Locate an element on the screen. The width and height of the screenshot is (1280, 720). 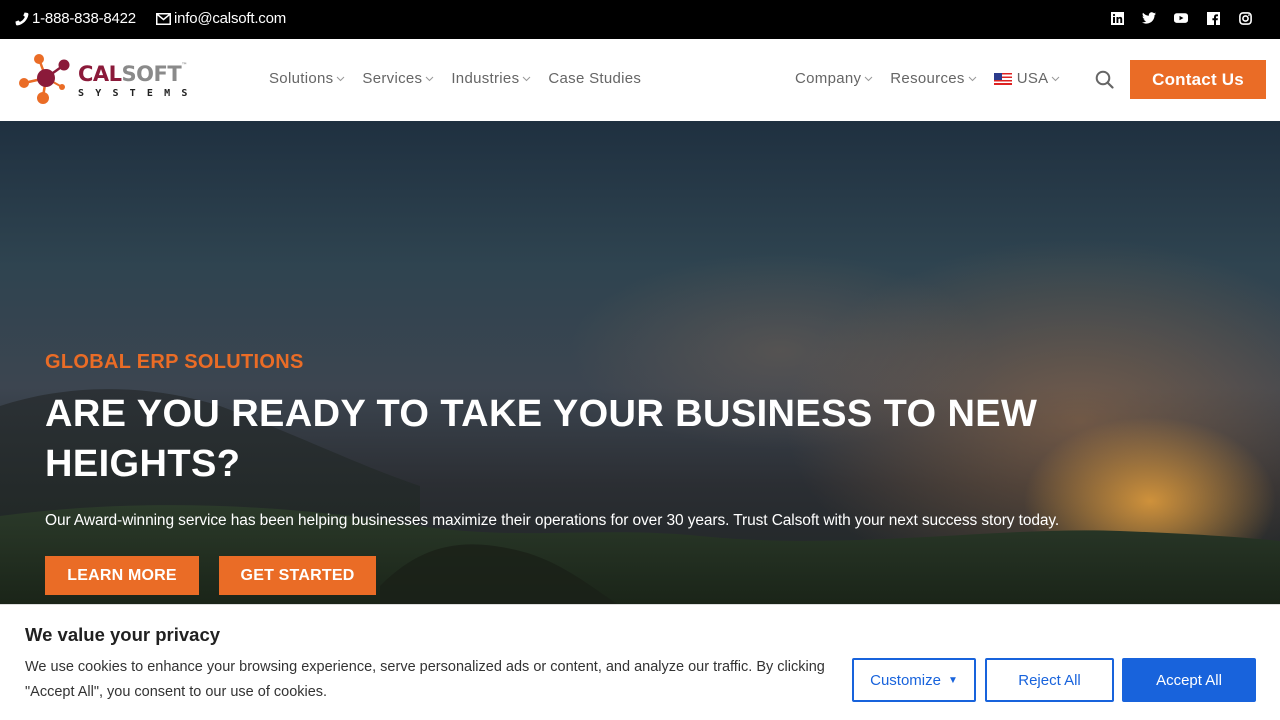
hero-eyebrow: GLOBAL ERP SOLUTIONS is located at coordinates (174, 362).